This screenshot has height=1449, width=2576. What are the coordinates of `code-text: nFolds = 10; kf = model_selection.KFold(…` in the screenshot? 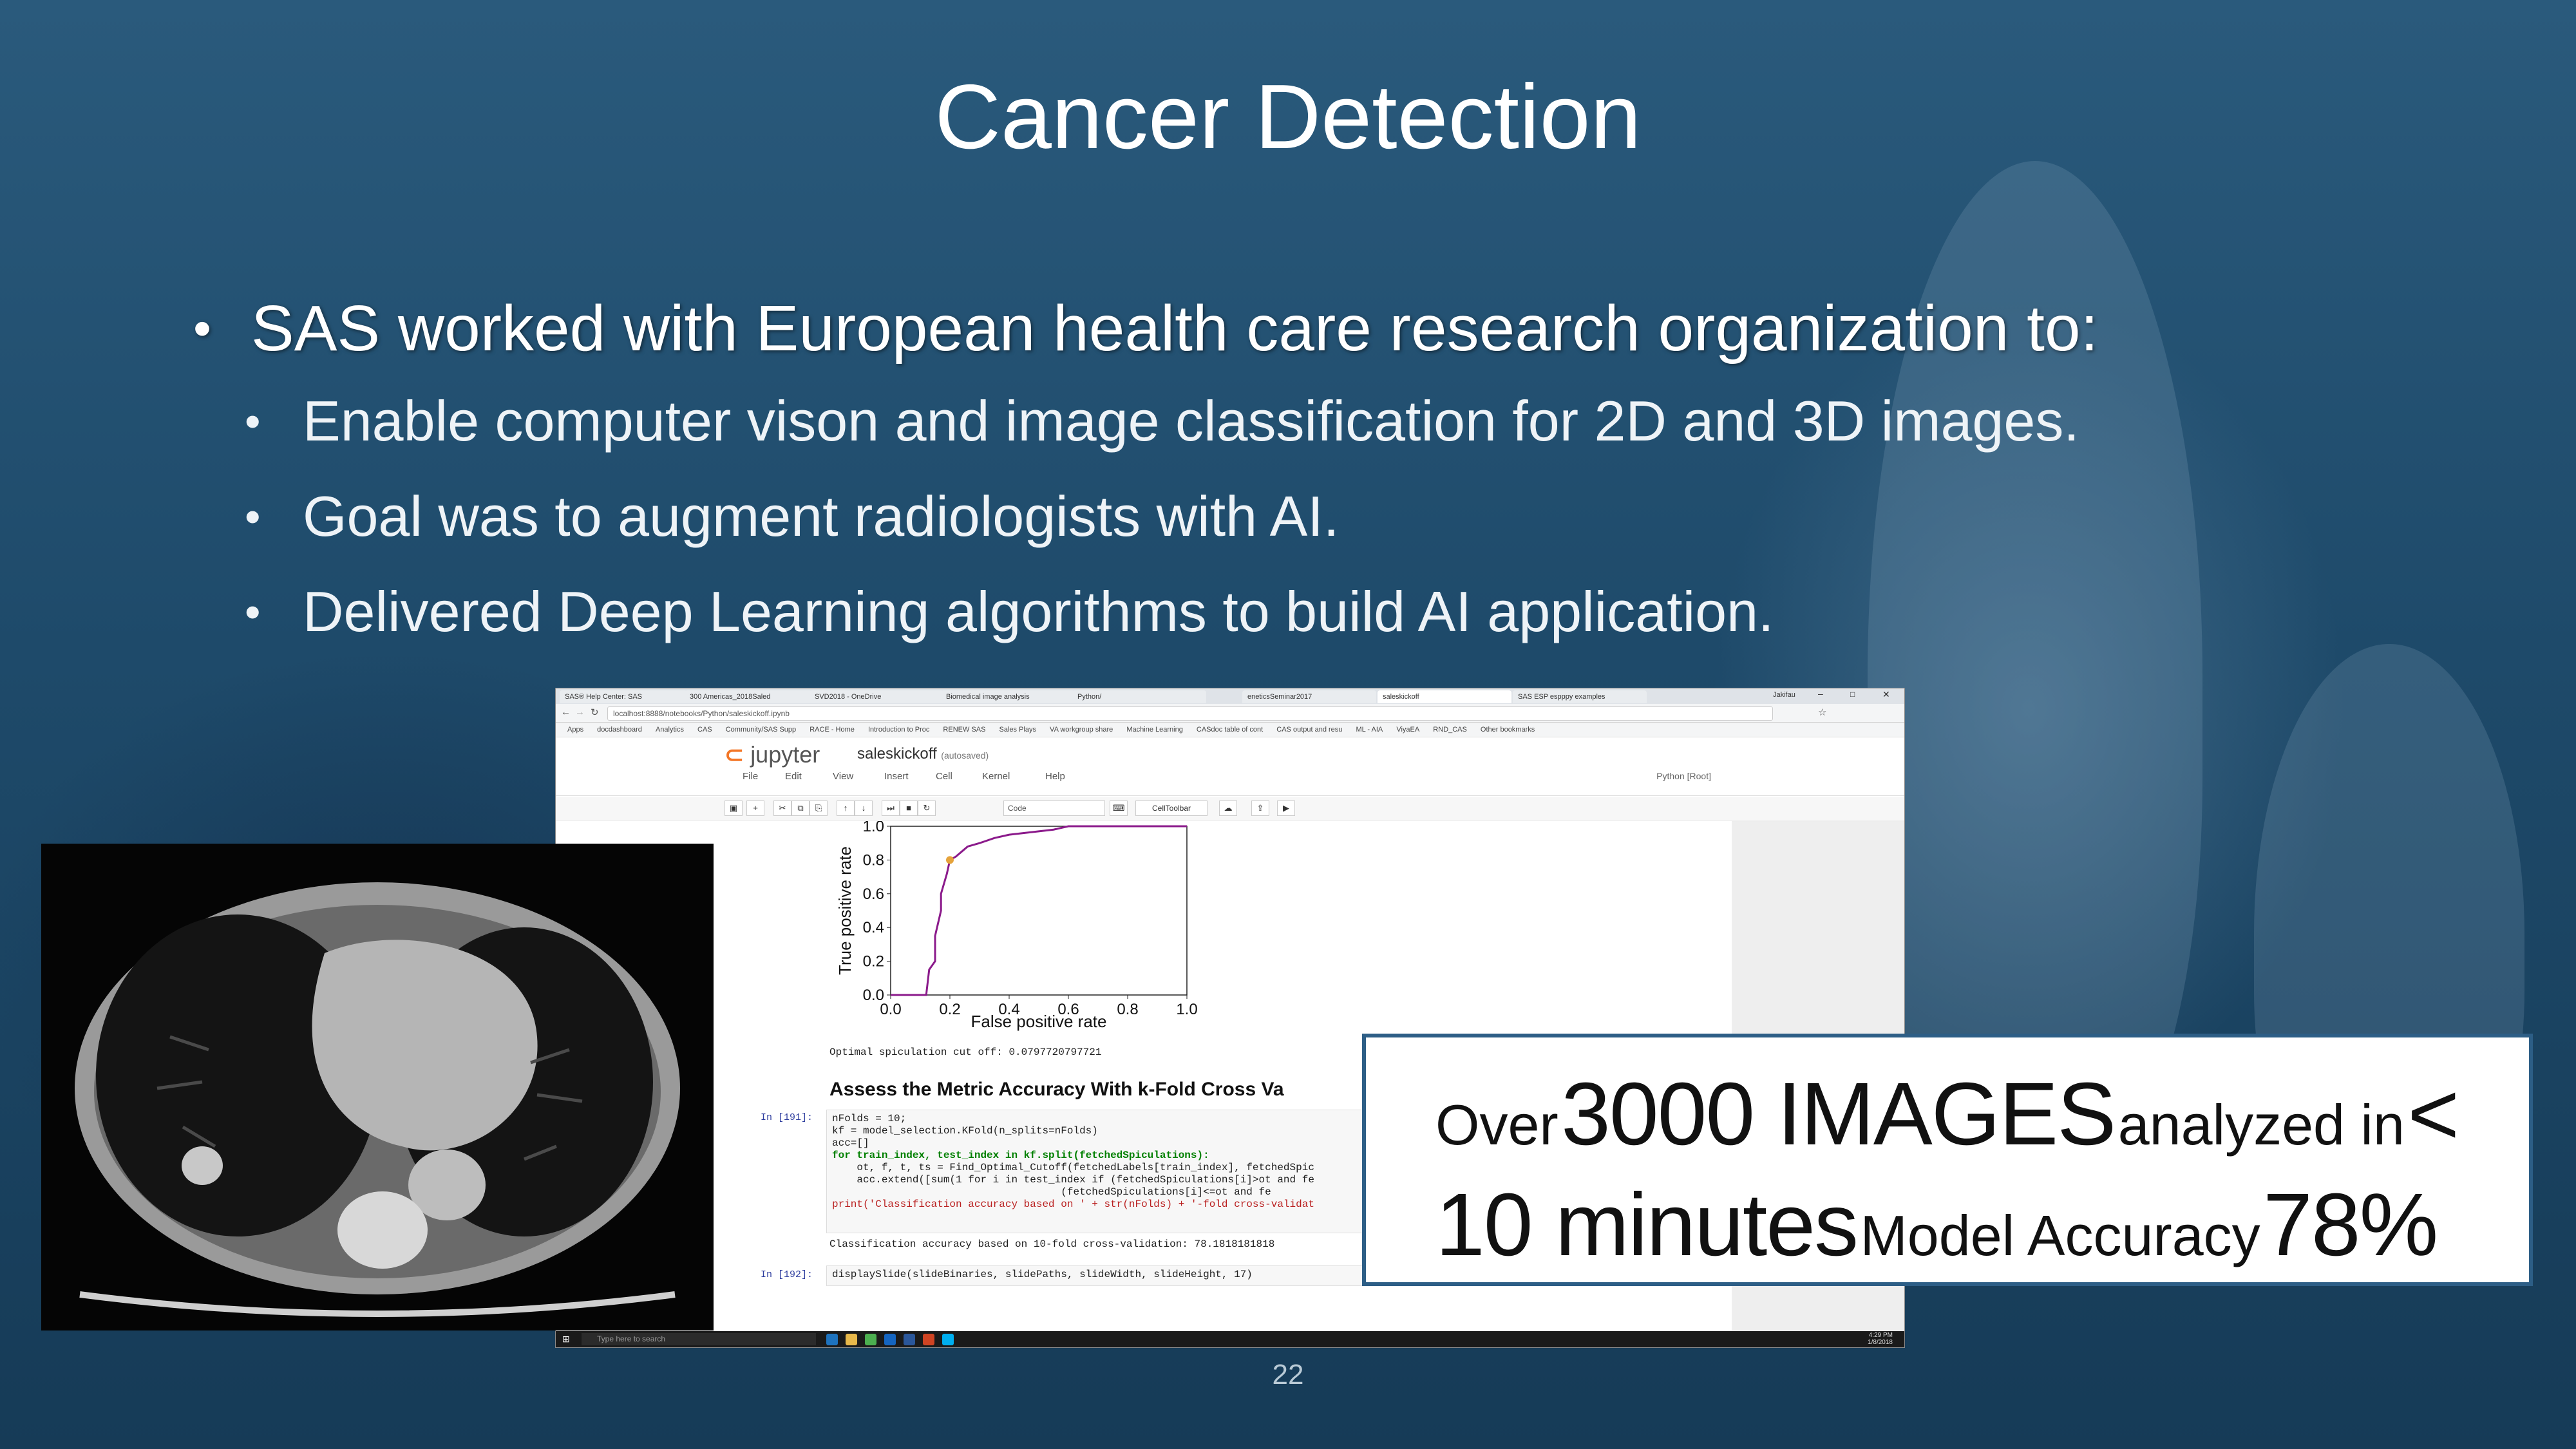 It's located at (1073, 1162).